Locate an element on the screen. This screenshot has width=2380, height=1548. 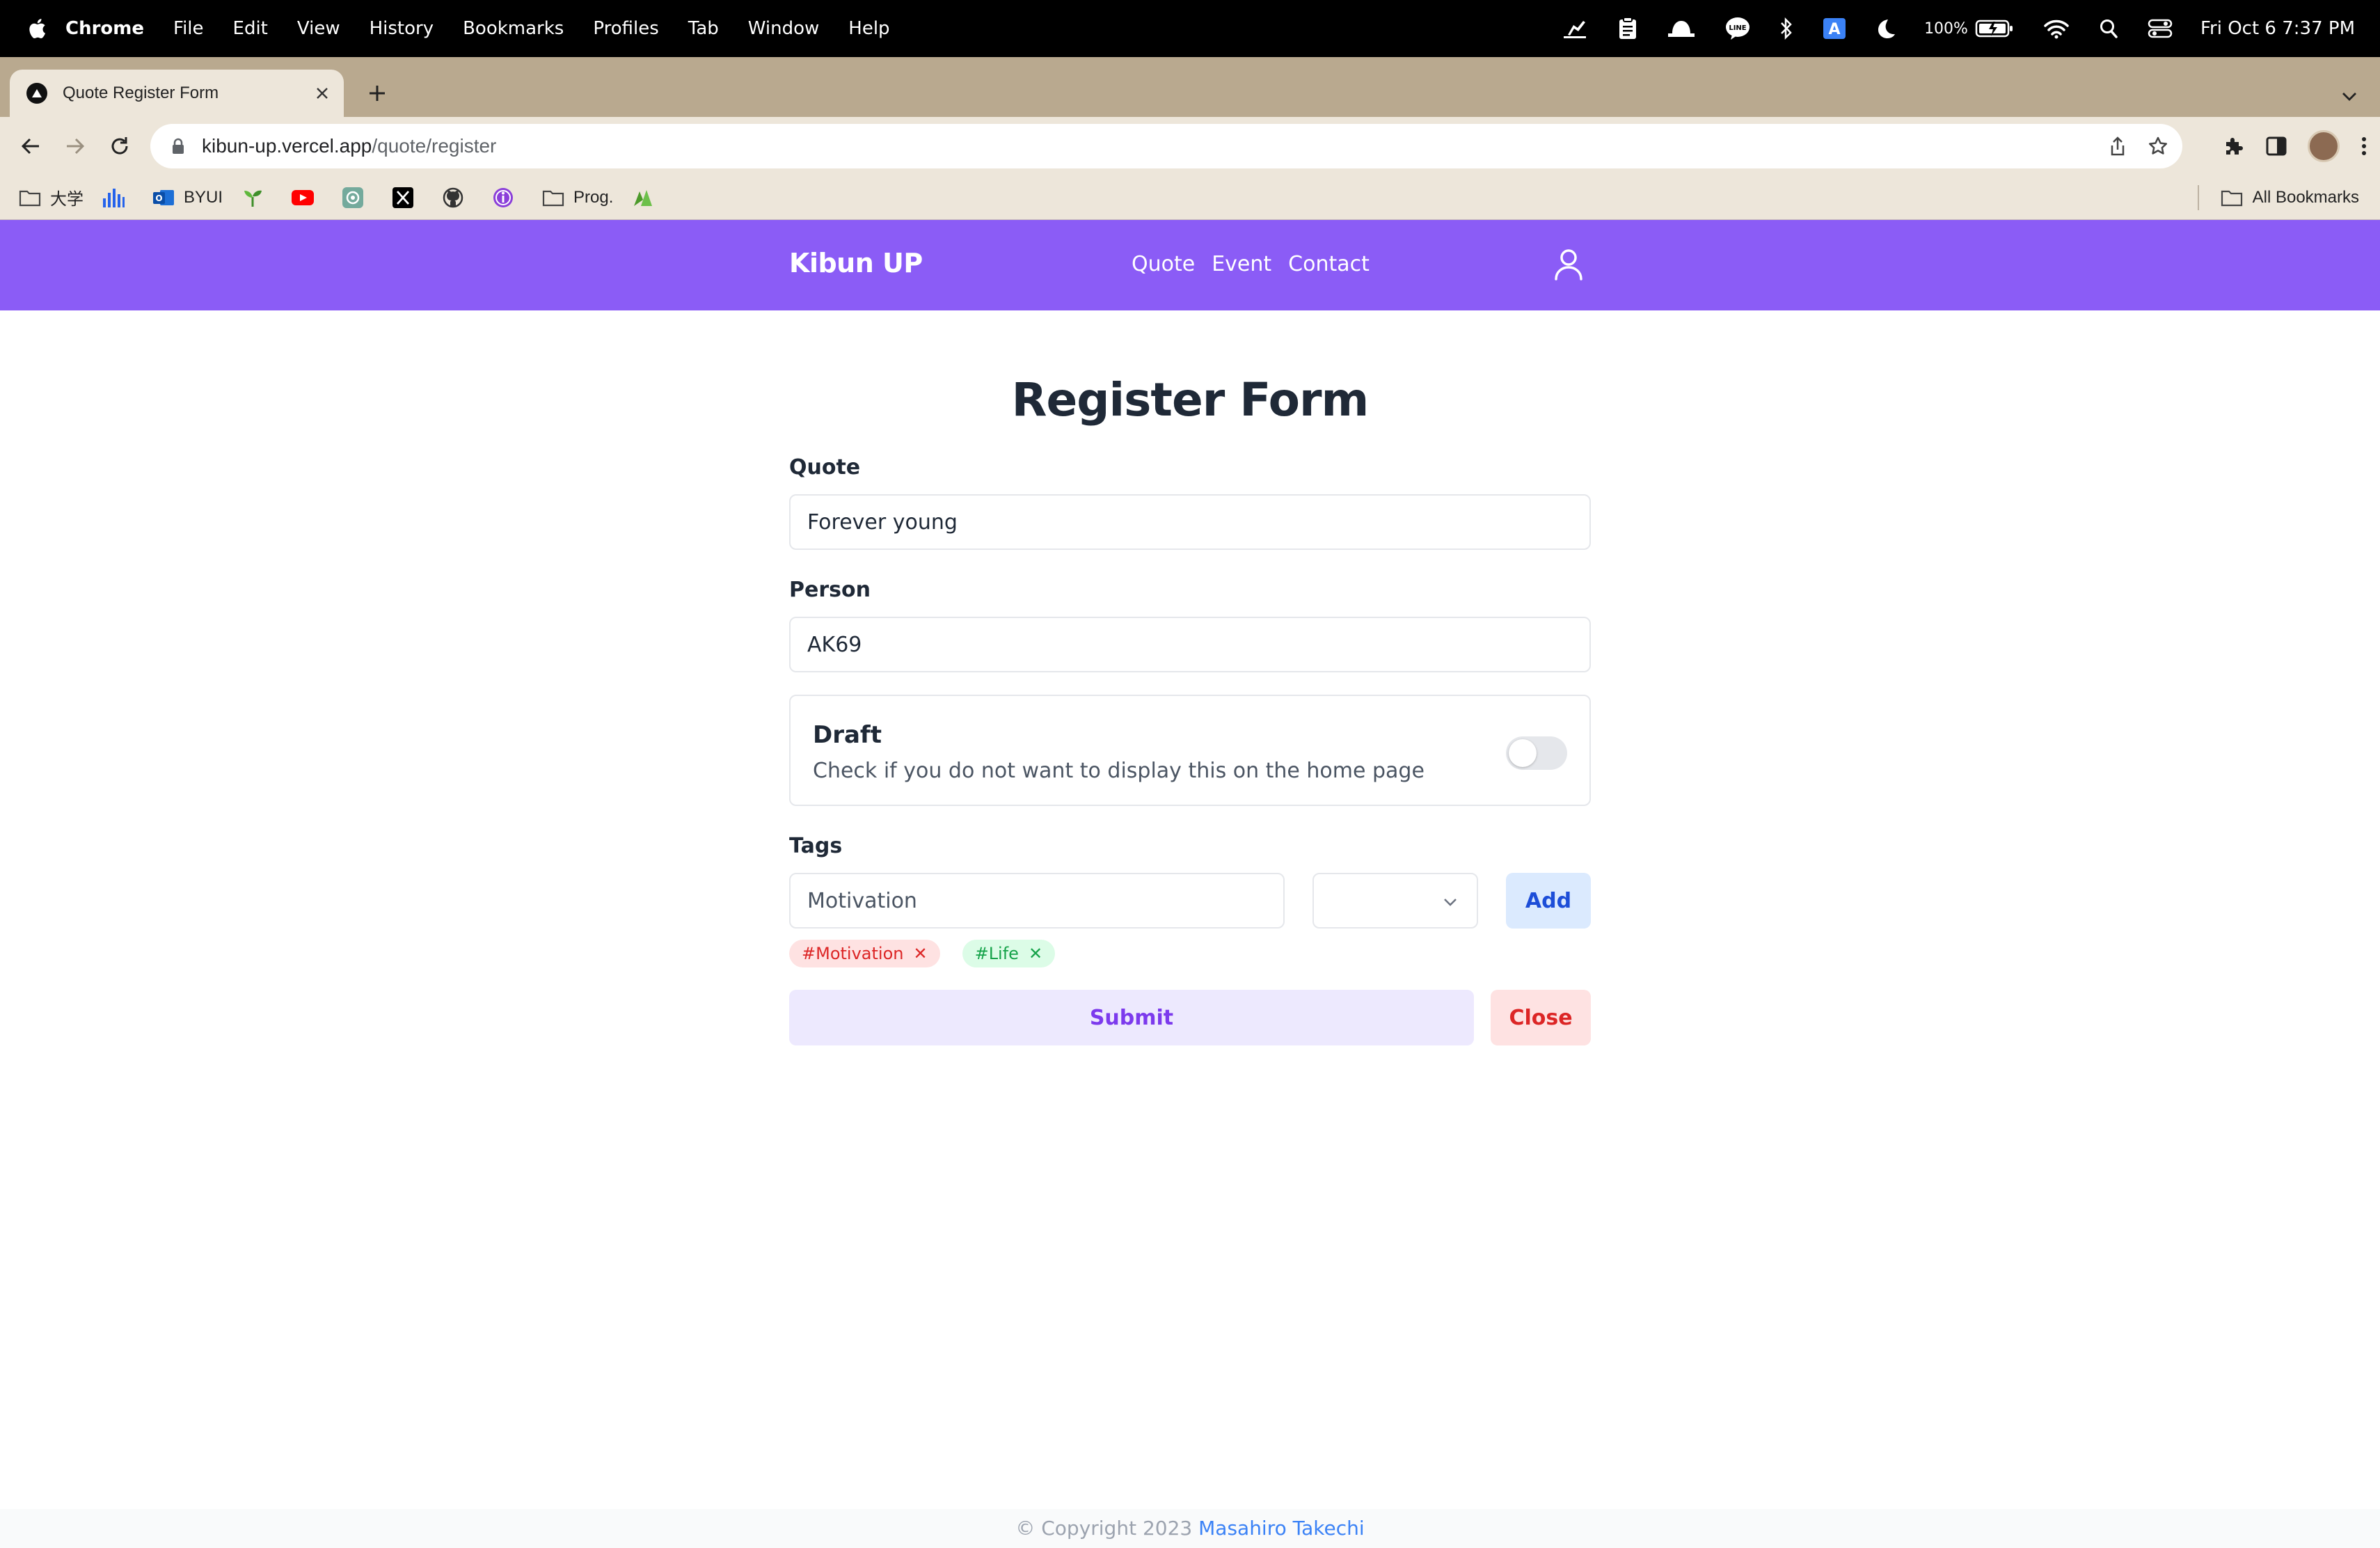
tag-chip-label: #Life is located at coordinates (996, 953).